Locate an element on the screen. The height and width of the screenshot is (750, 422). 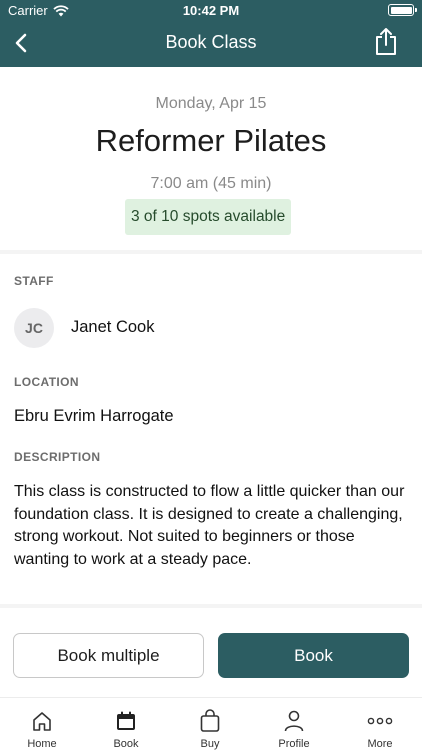
tab-profile-label: Profile is located at coordinates (294, 744).